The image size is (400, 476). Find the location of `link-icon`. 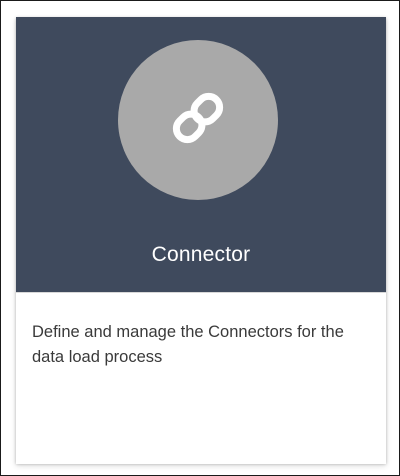

link-icon is located at coordinates (198, 120).